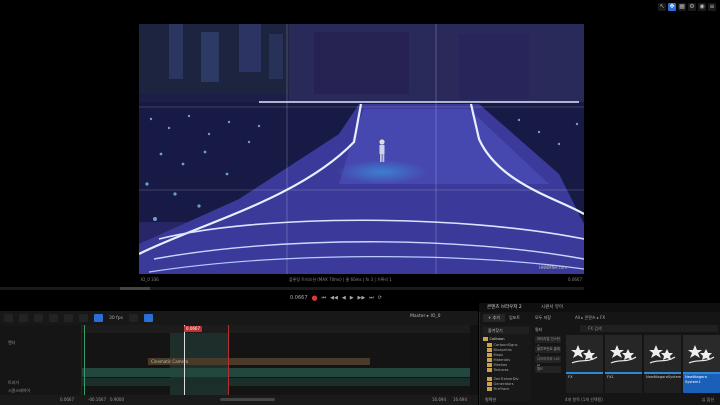 This screenshot has width=720, height=405. I want to click on scrubber-handle, so click(135, 288).